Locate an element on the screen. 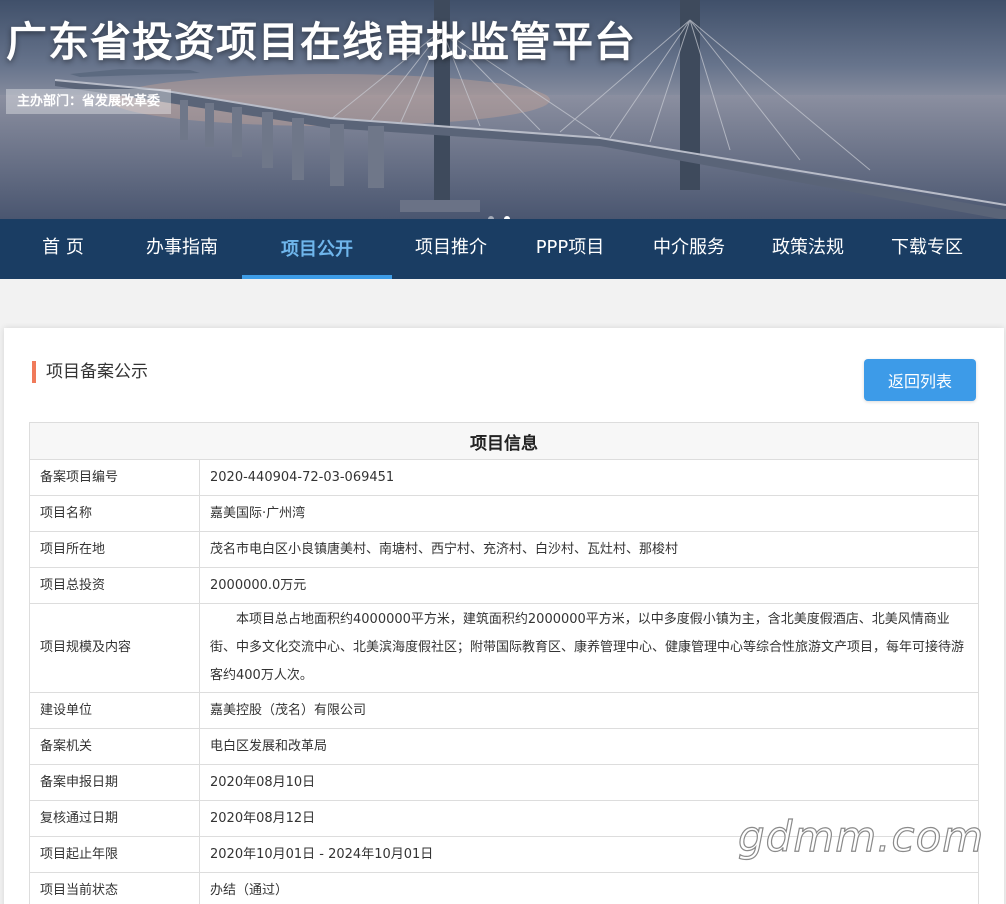 The width and height of the screenshot is (1006, 904). watermark: gdmm.com is located at coordinates (861, 836).